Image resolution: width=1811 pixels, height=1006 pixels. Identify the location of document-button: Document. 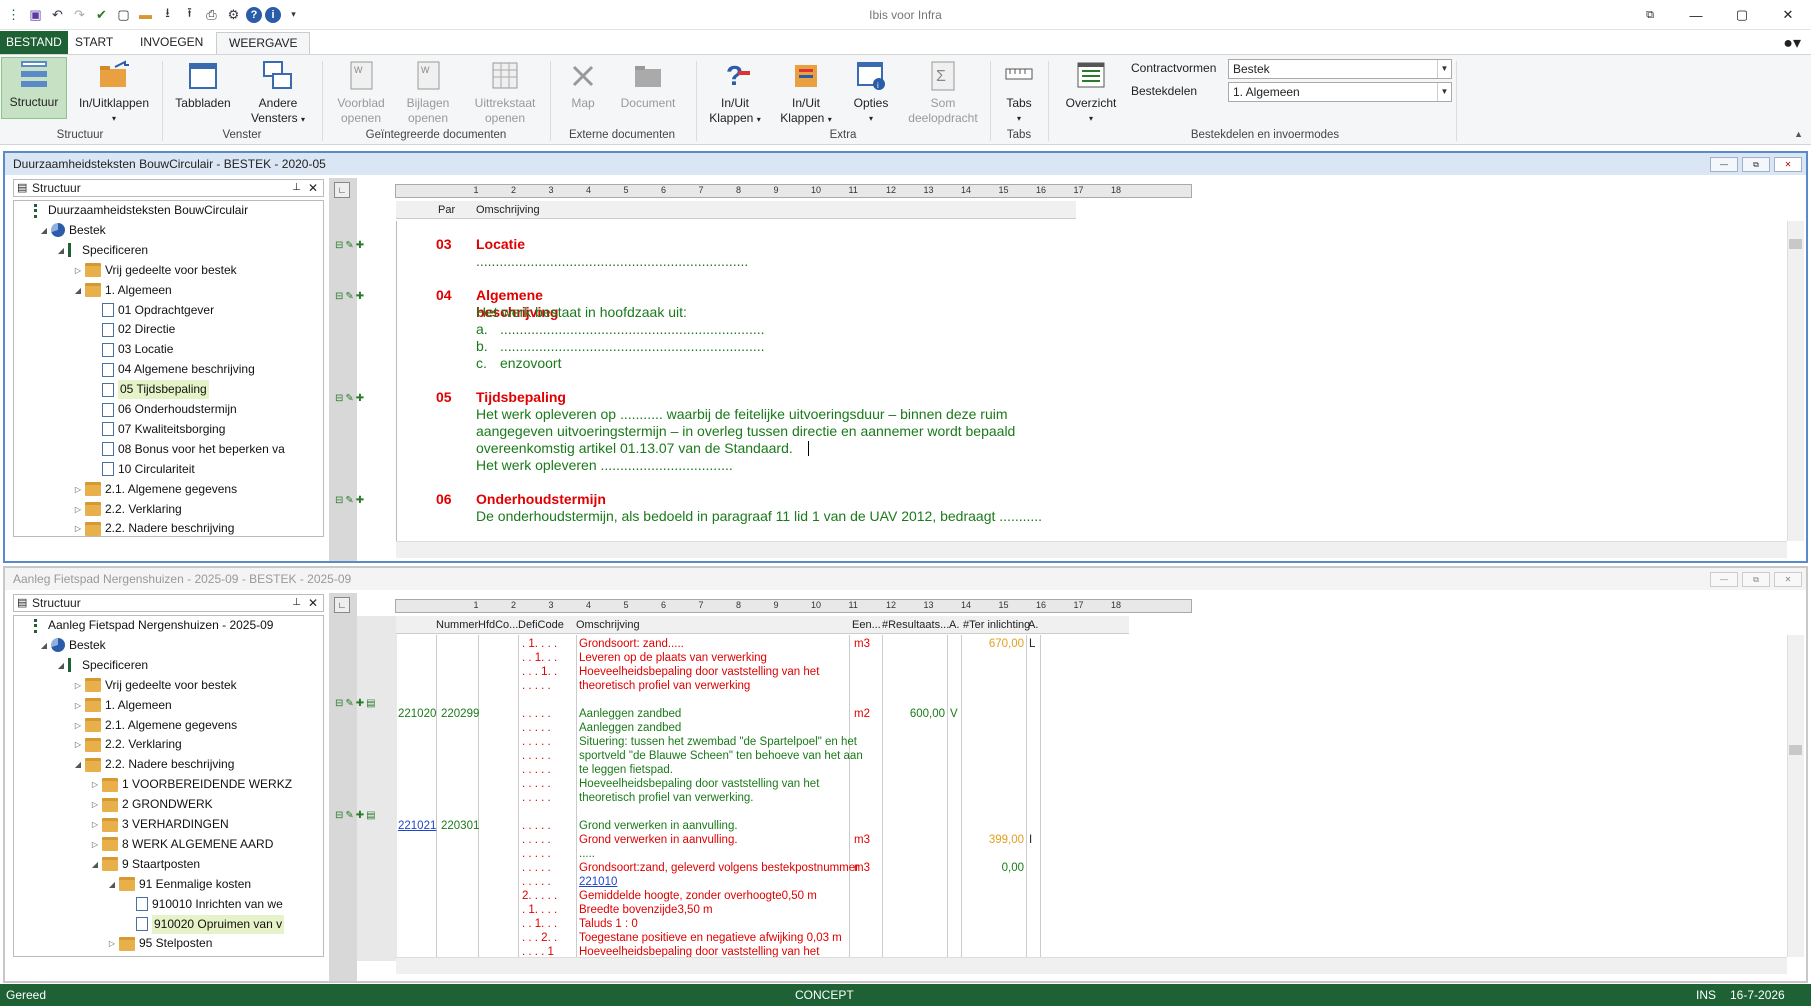
(648, 85).